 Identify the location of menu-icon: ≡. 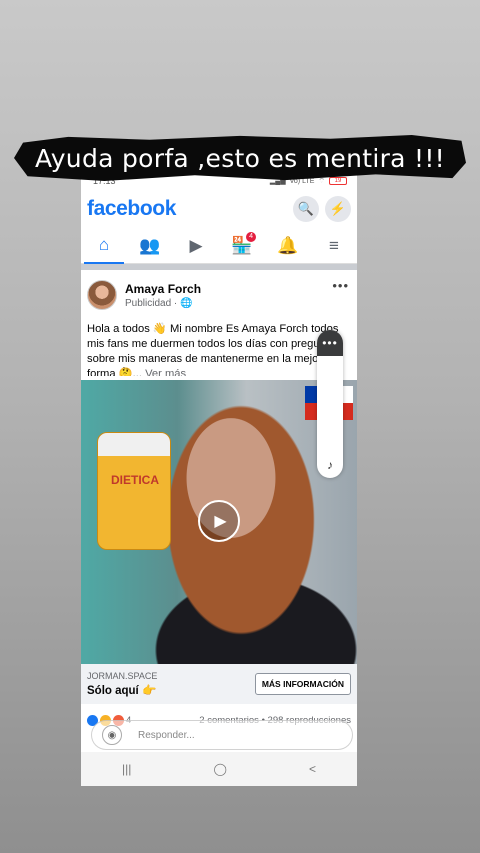
(334, 245).